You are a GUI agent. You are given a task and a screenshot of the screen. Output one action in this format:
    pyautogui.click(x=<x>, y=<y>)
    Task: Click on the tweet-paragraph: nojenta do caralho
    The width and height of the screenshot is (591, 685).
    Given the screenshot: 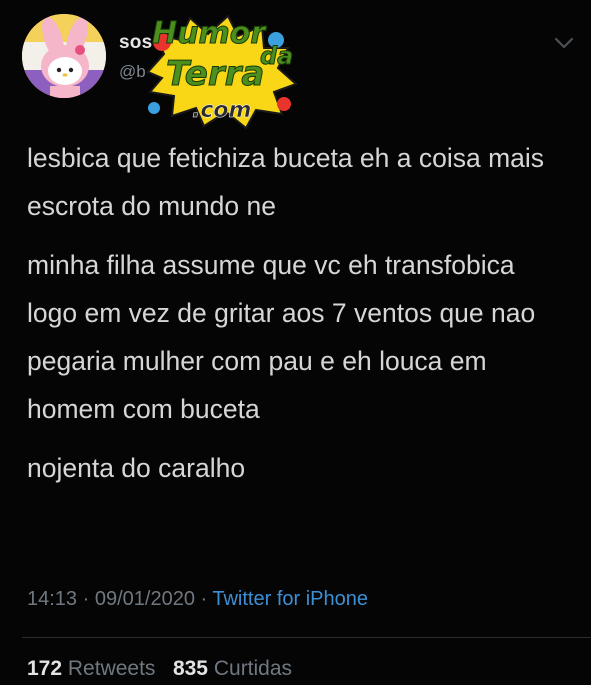 What is the action you would take?
    pyautogui.click(x=136, y=468)
    